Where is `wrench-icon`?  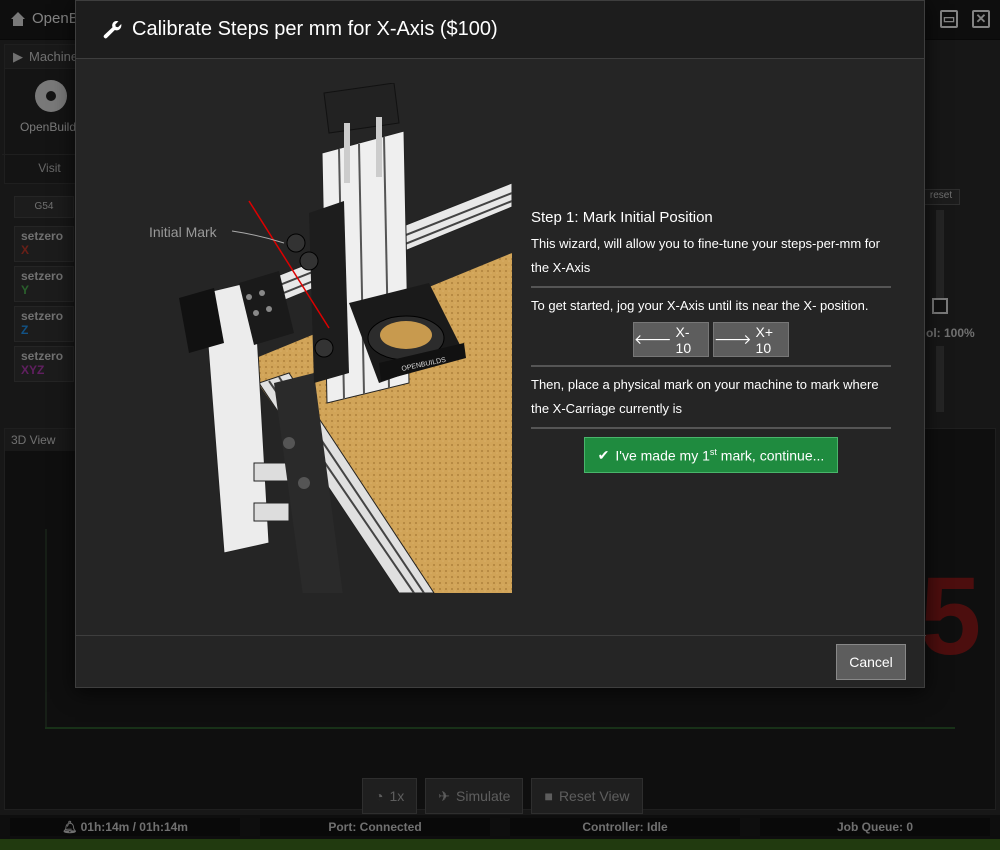 wrench-icon is located at coordinates (112, 29).